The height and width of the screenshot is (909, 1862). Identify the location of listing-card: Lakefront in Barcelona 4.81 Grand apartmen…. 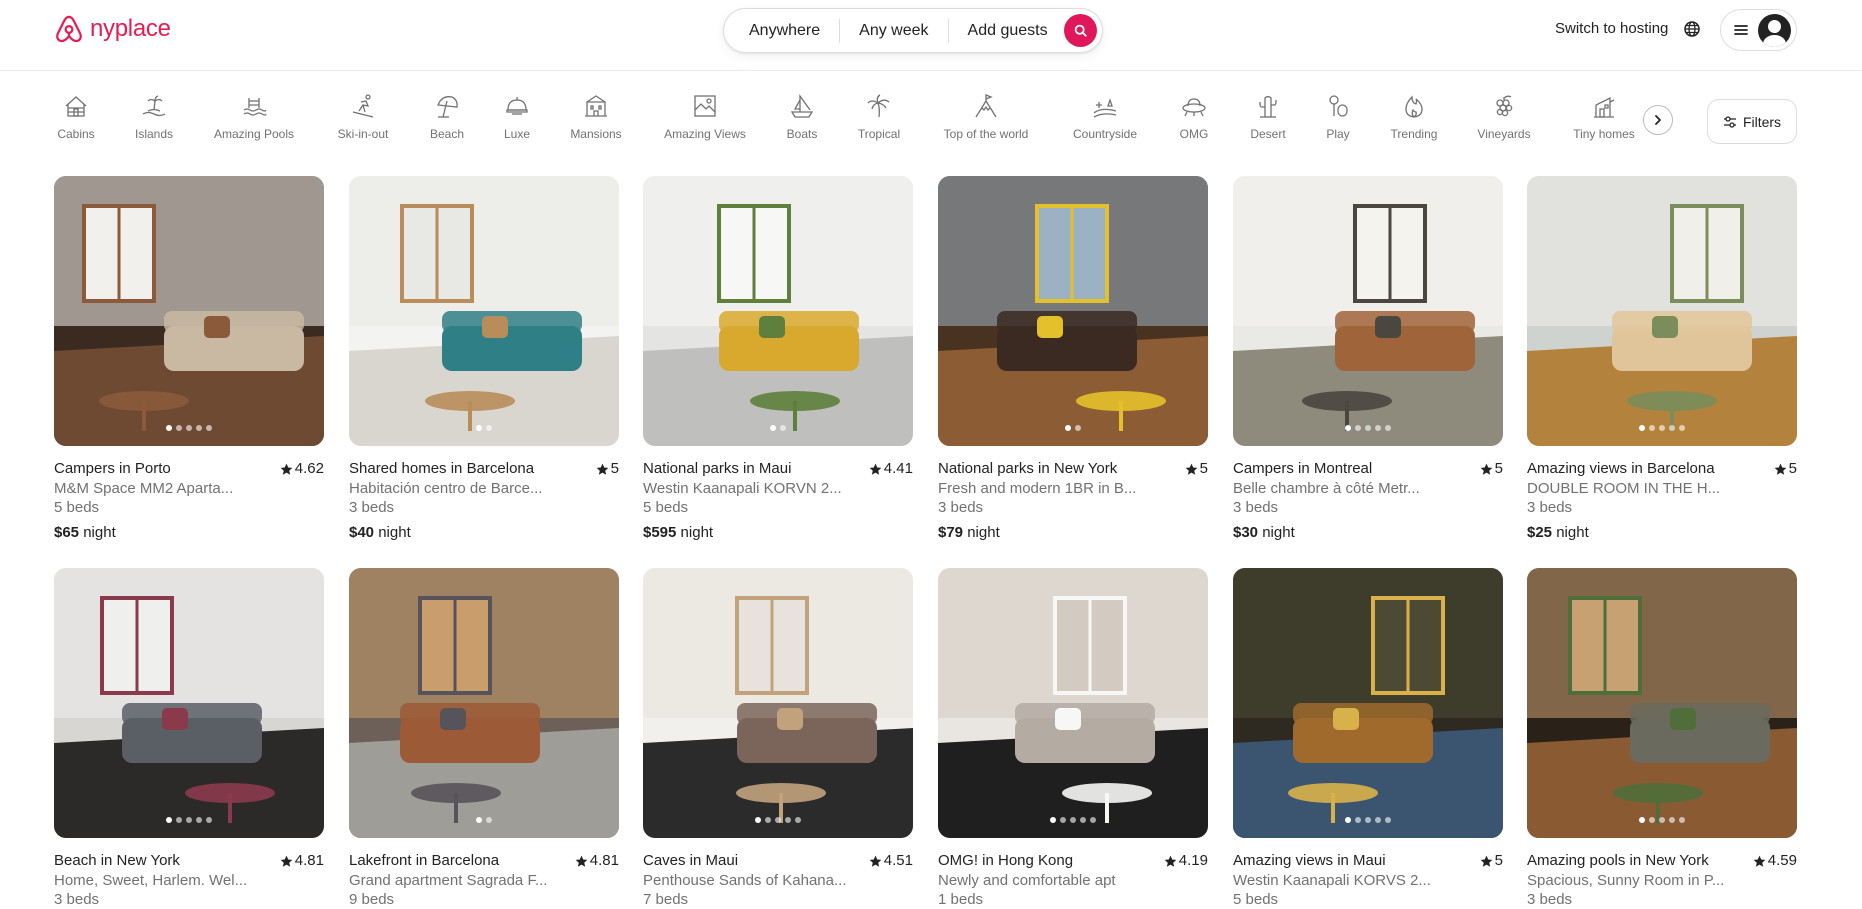
(484, 738).